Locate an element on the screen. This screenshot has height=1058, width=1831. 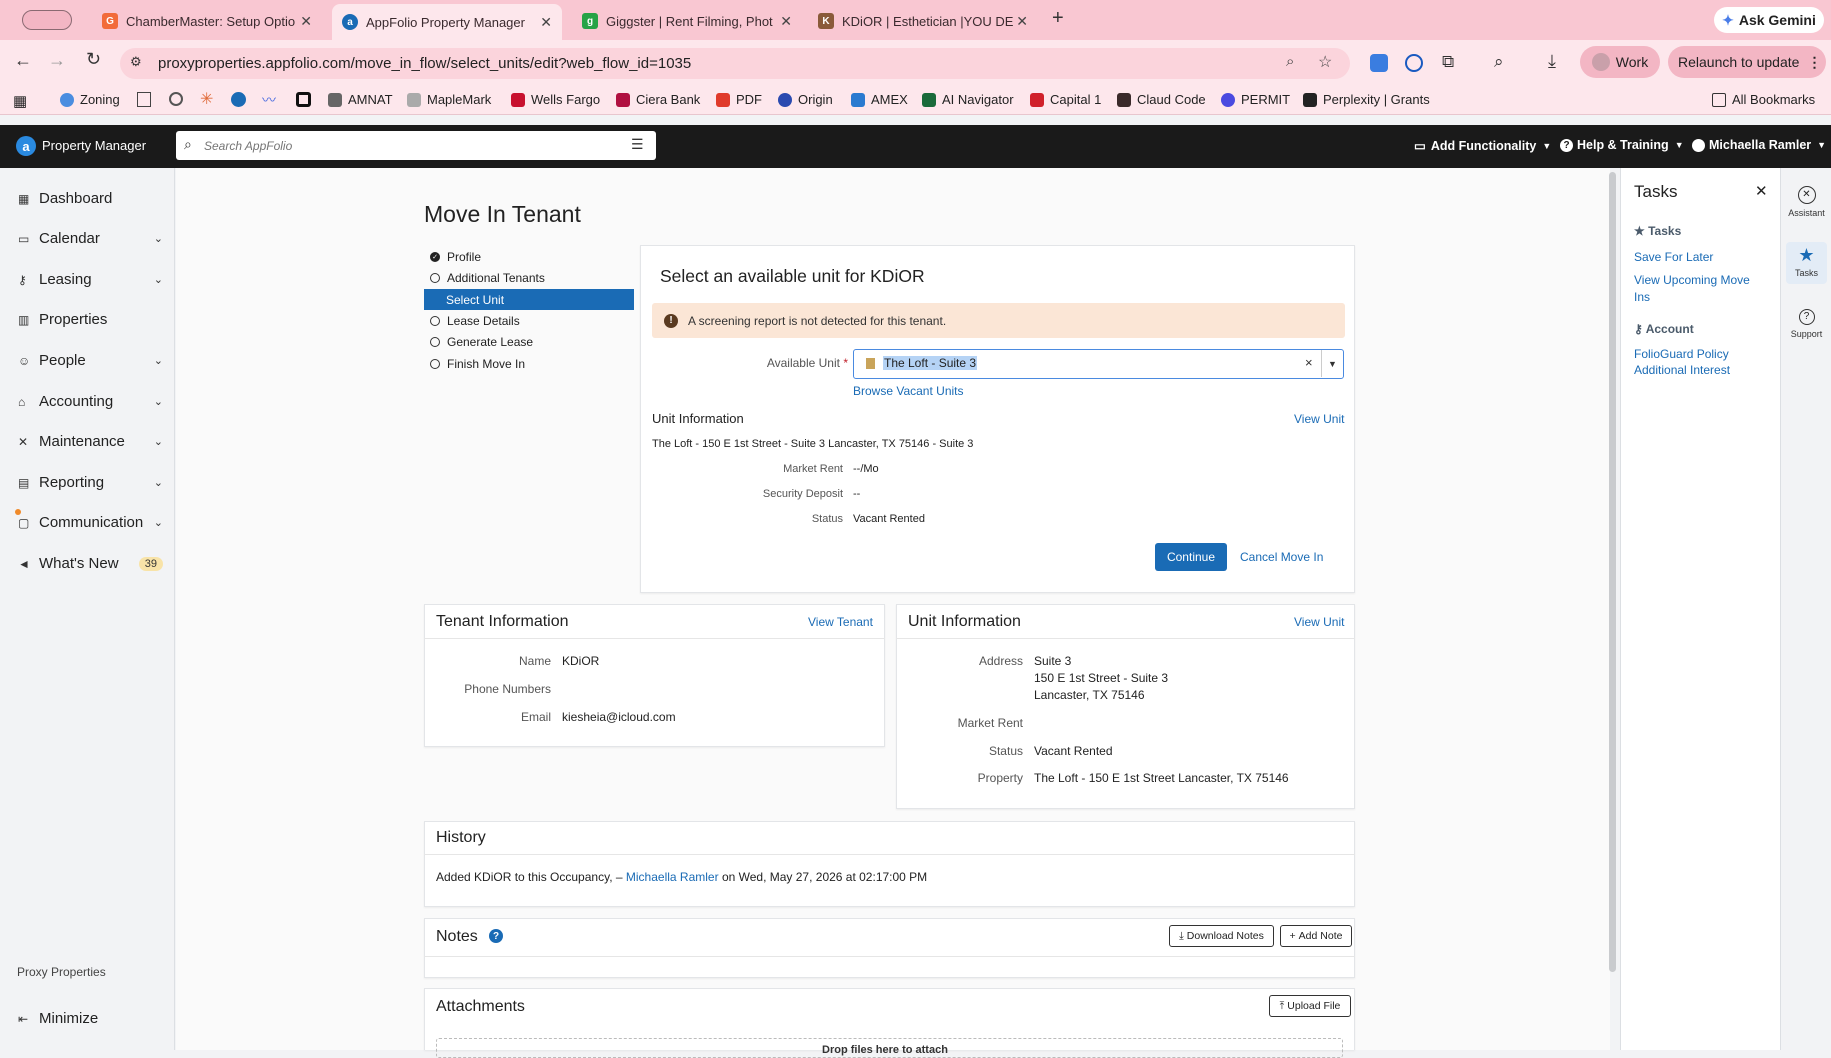
help-training-menu: ? Help & Training ▼ is located at coordinates (1622, 145).